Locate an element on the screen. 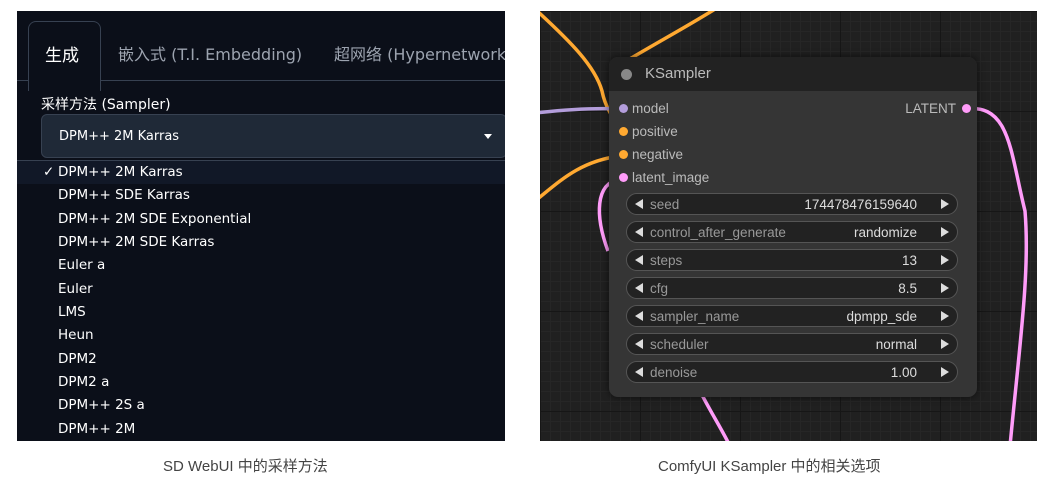 Image resolution: width=1053 pixels, height=495 pixels. slot-label: negative is located at coordinates (658, 154).